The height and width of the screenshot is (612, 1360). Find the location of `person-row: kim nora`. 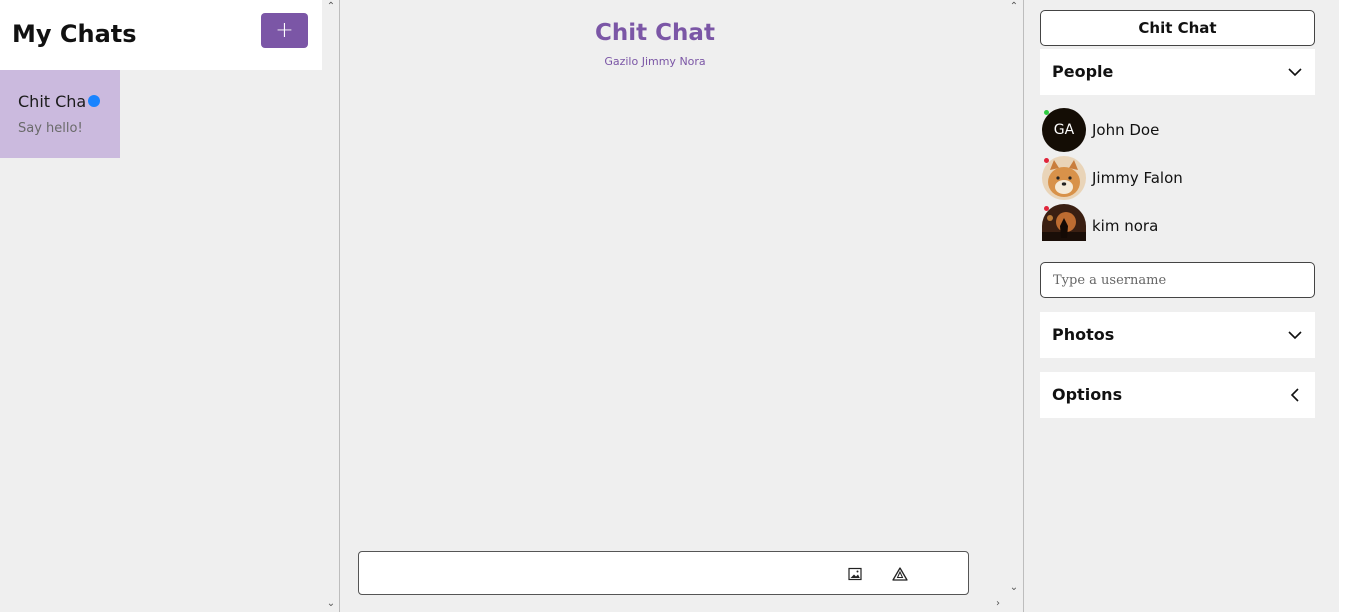

person-row: kim nora is located at coordinates (1172, 226).